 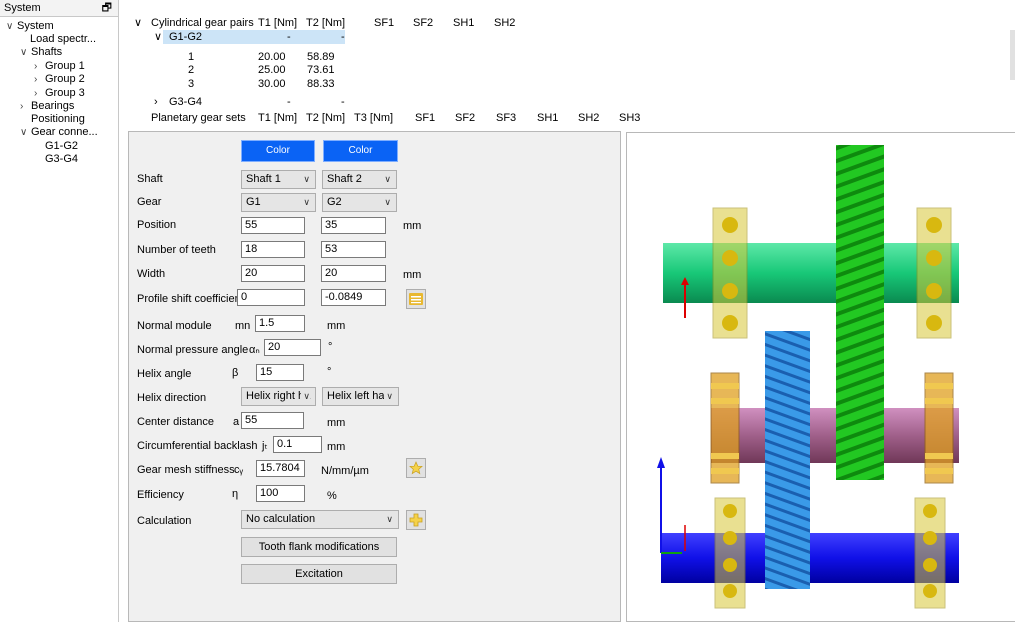 What do you see at coordinates (235, 494) in the screenshot?
I see `efficiency-symbol: η` at bounding box center [235, 494].